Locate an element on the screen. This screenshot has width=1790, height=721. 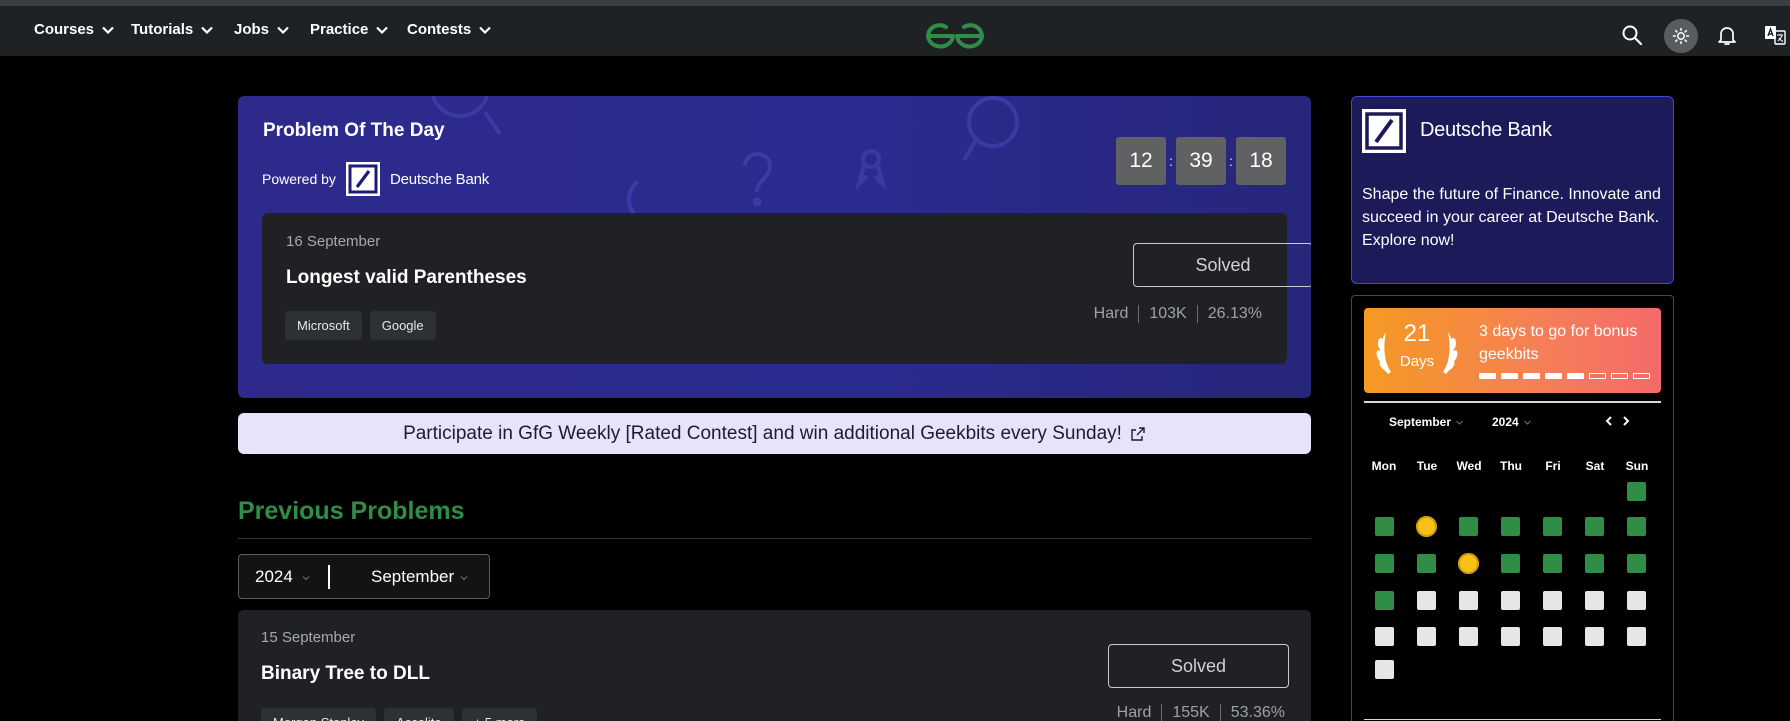
weekday-label: Mon is located at coordinates (1384, 466).